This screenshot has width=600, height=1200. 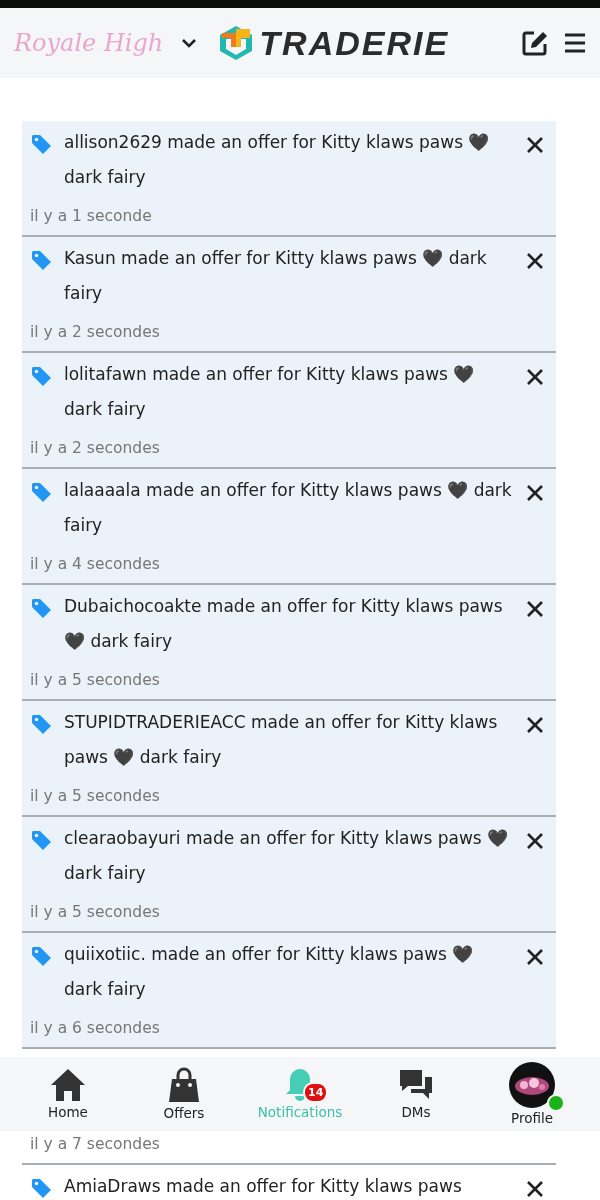 What do you see at coordinates (300, 1094) in the screenshot?
I see `nav-tab: Notifications 14` at bounding box center [300, 1094].